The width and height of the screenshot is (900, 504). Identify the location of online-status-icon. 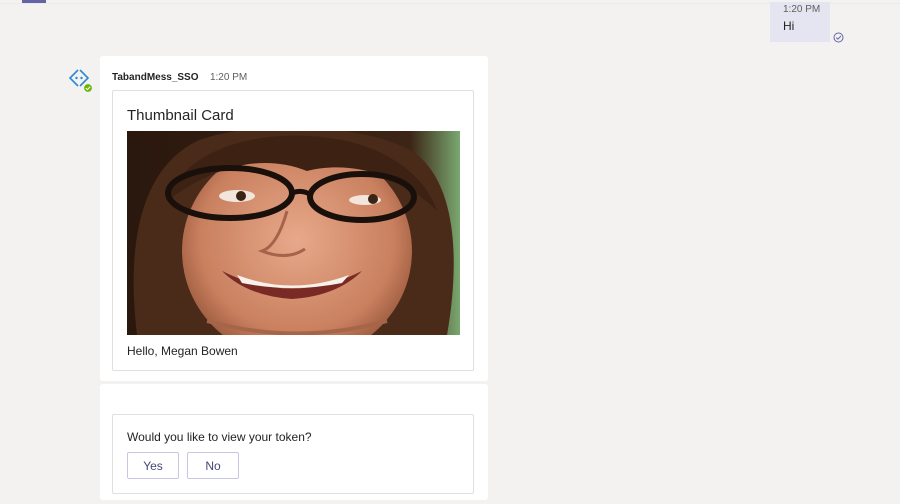
(88, 88).